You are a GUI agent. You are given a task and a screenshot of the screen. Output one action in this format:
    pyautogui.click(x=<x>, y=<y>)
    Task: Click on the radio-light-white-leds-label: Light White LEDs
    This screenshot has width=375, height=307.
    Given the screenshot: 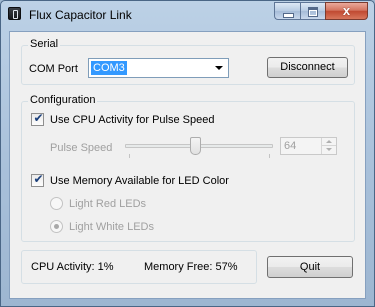 What is the action you would take?
    pyautogui.click(x=111, y=227)
    